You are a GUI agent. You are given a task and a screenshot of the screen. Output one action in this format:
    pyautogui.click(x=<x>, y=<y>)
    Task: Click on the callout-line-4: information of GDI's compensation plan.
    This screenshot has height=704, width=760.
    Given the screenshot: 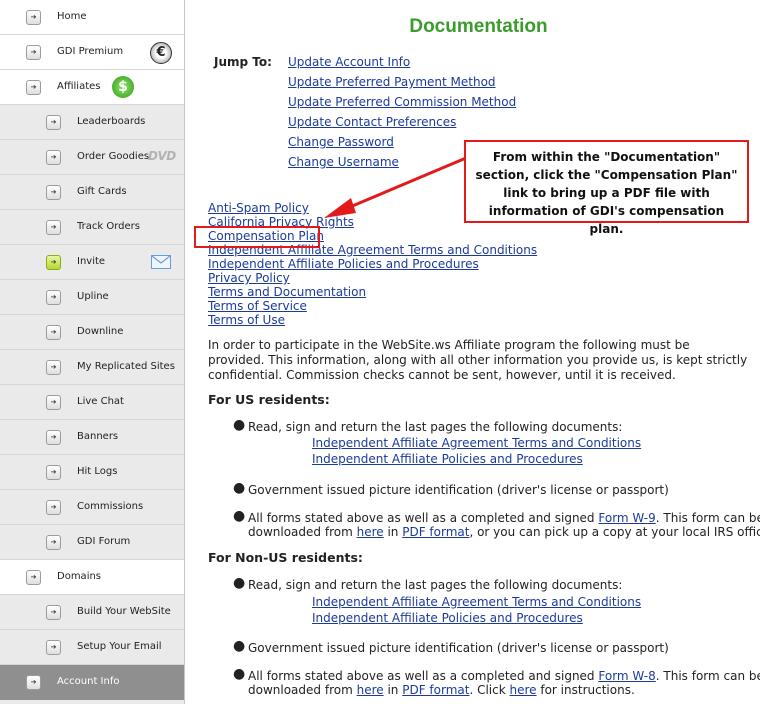 What is the action you would take?
    pyautogui.click(x=606, y=220)
    